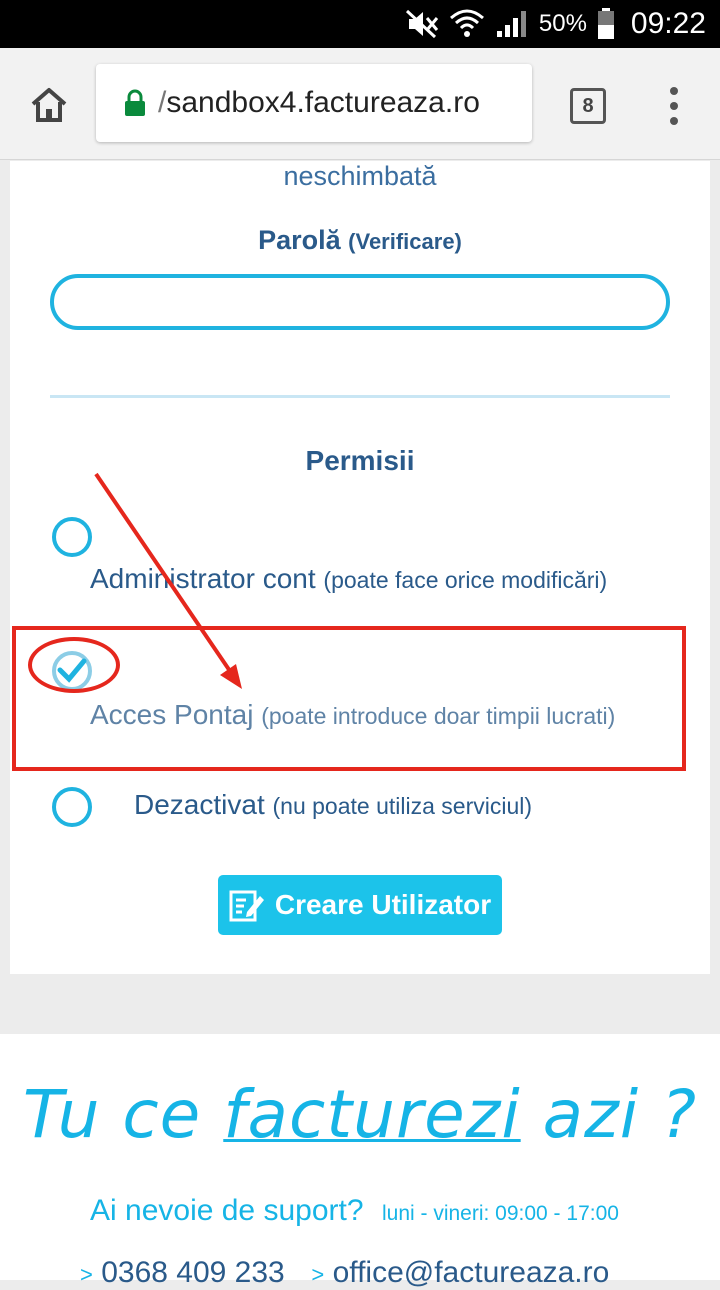 Image resolution: width=720 pixels, height=1290 pixels. I want to click on option-pontaj-desc: (poate introduce doar timpii lucrati), so click(438, 716).